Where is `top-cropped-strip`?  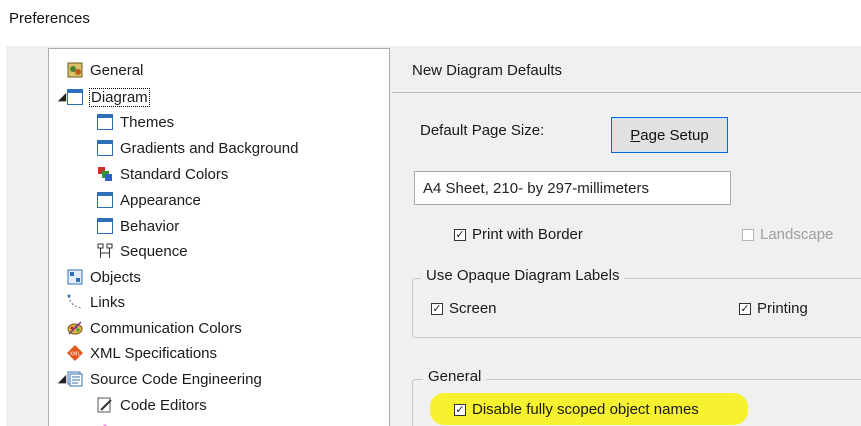
top-cropped-strip is located at coordinates (430, 2).